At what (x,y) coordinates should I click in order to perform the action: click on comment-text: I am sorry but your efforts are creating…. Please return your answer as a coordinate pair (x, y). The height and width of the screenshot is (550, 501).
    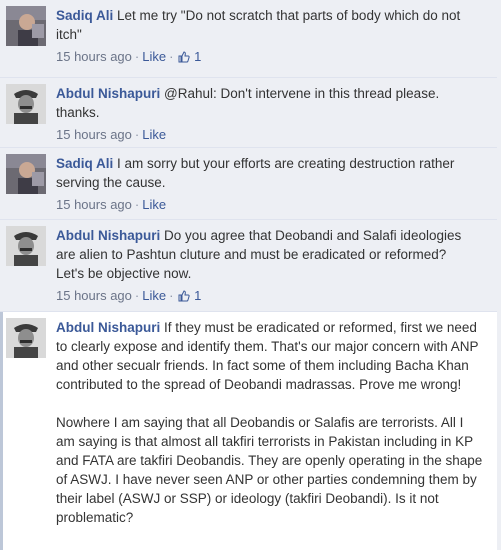
    Looking at the image, I should click on (255, 173).